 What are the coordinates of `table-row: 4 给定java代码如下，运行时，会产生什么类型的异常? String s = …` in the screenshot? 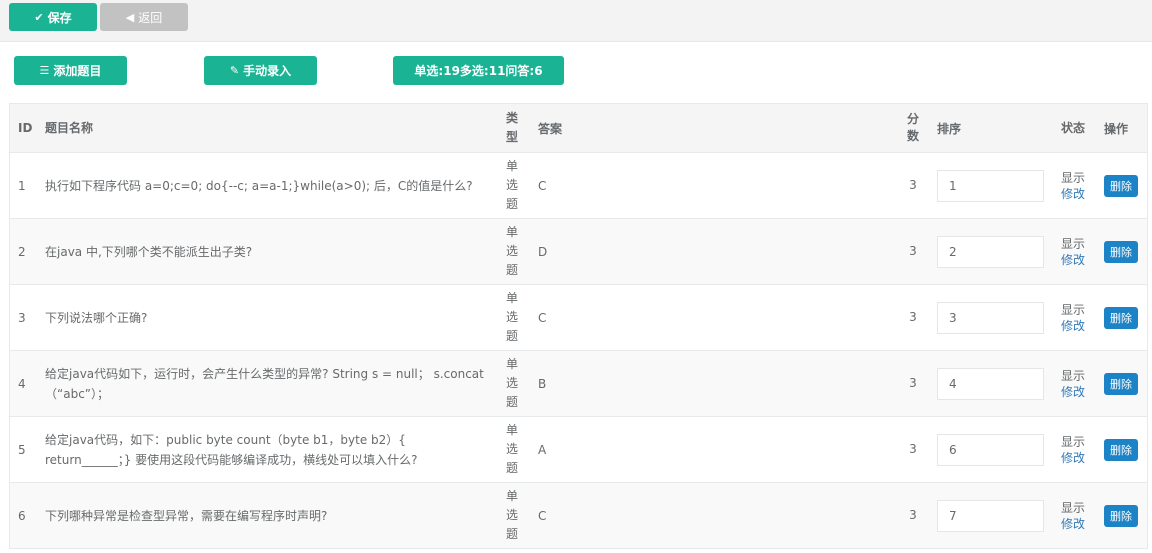 It's located at (578, 384).